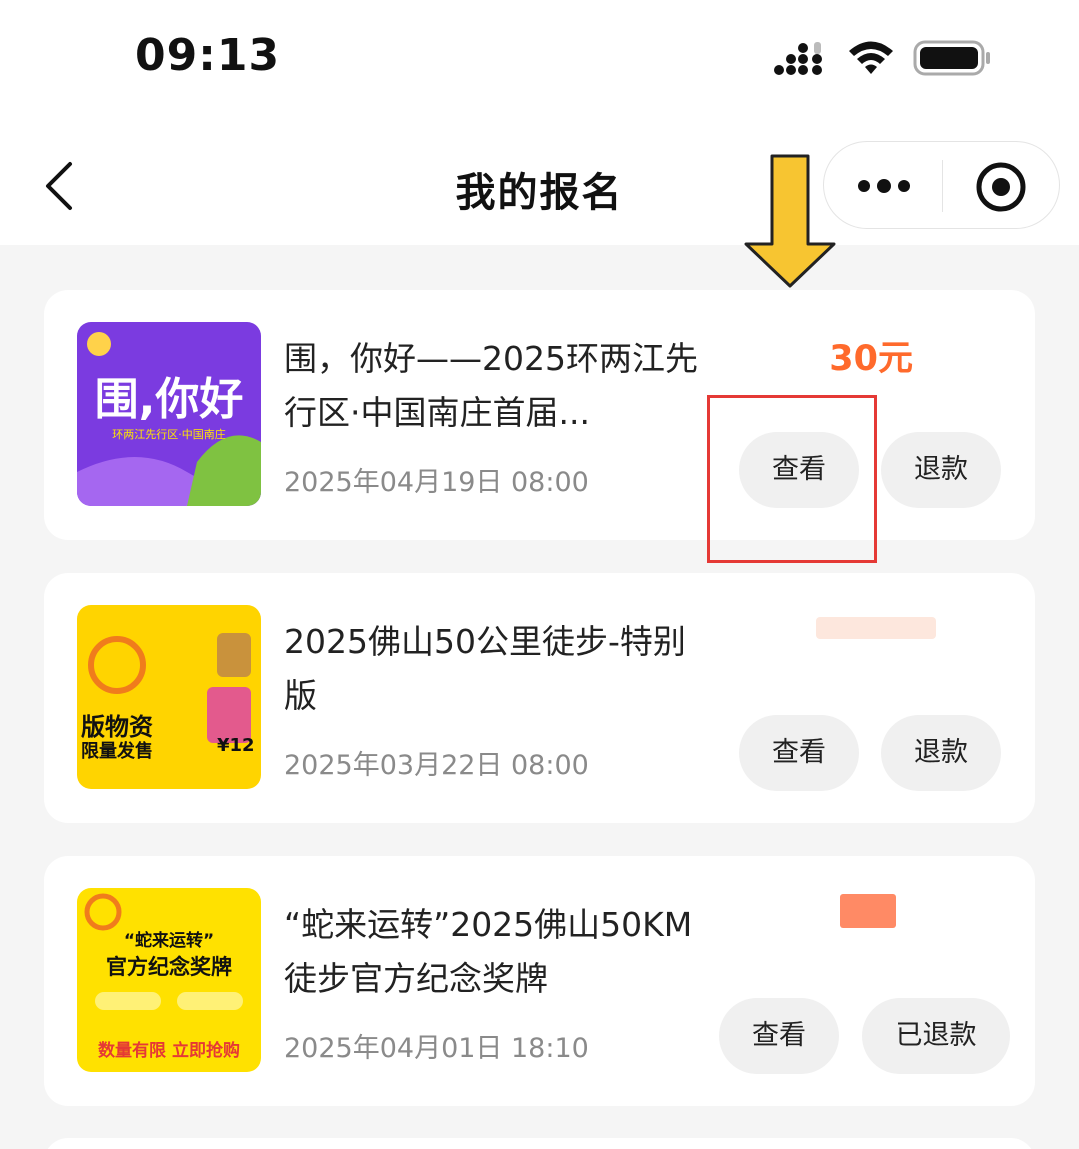  Describe the element at coordinates (936, 1036) in the screenshot. I see `refunded-button: 已退款` at that location.